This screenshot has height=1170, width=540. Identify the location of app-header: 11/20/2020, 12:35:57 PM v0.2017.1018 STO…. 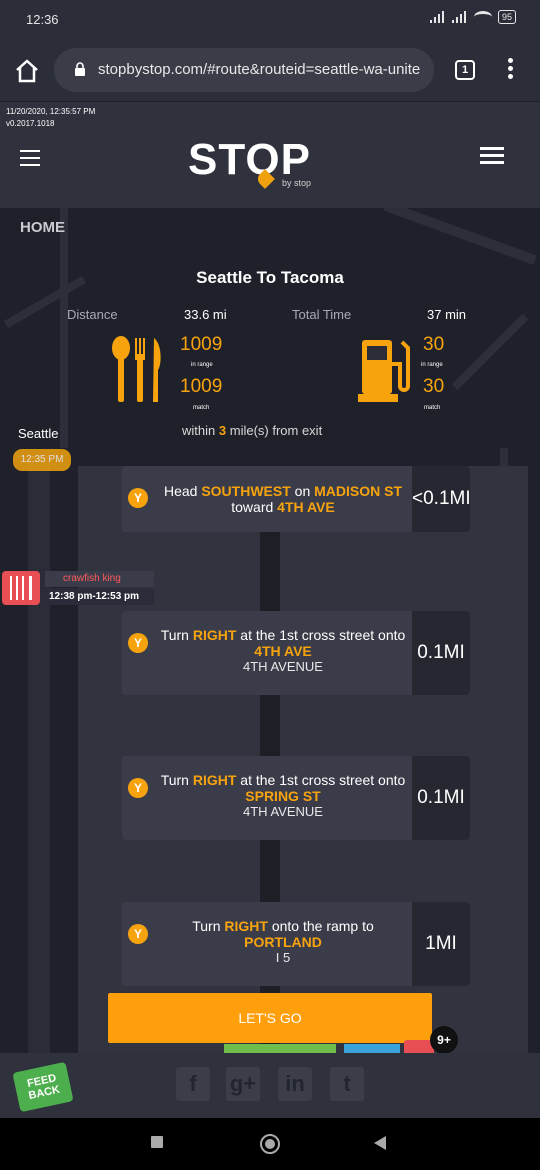
(270, 155).